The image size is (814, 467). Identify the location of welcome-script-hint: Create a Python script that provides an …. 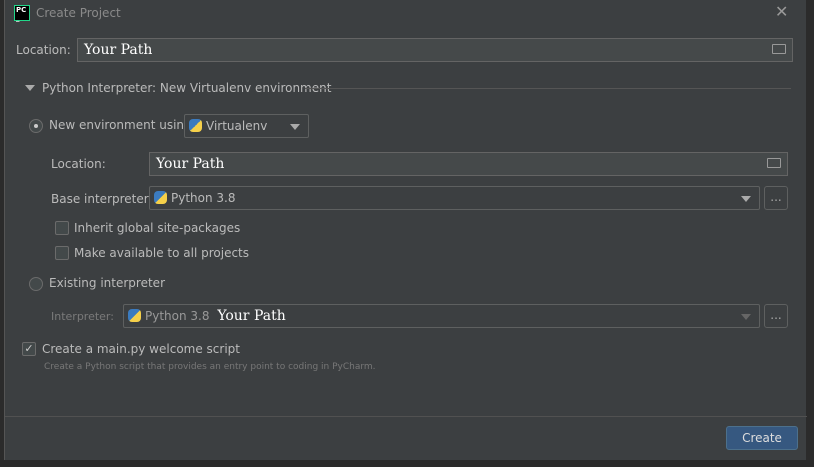
(210, 367).